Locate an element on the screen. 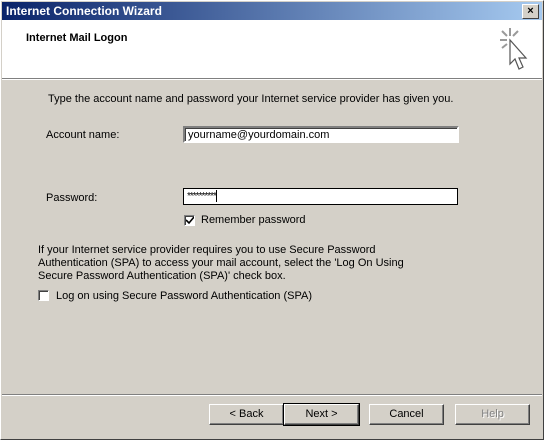 The width and height of the screenshot is (544, 440). close-button: × is located at coordinates (530, 11).